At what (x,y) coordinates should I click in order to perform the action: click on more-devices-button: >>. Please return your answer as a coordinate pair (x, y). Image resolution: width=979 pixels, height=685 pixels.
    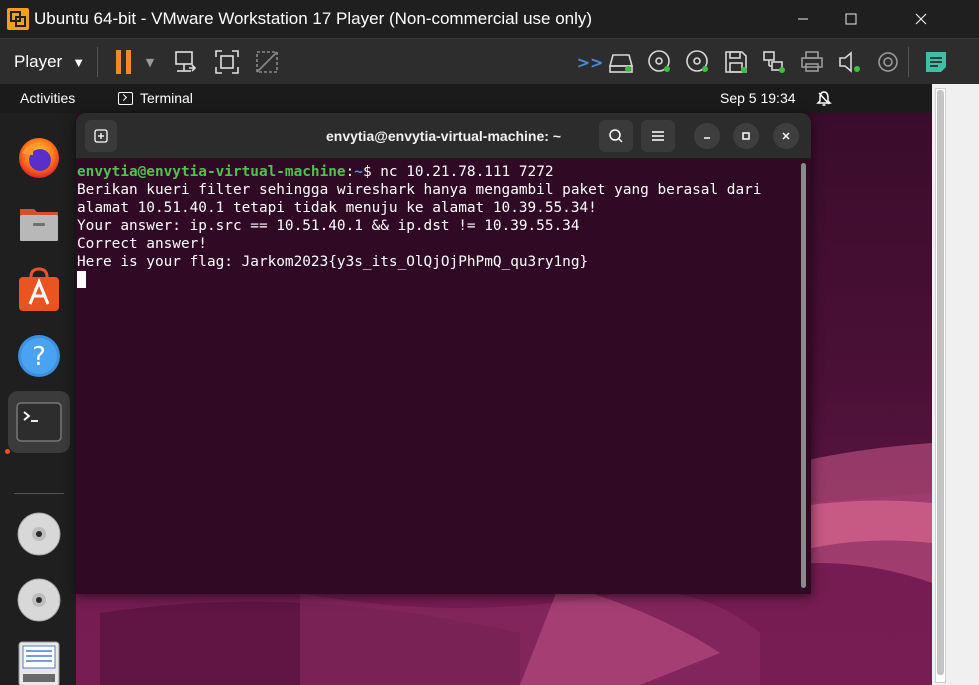
    Looking at the image, I should click on (590, 62).